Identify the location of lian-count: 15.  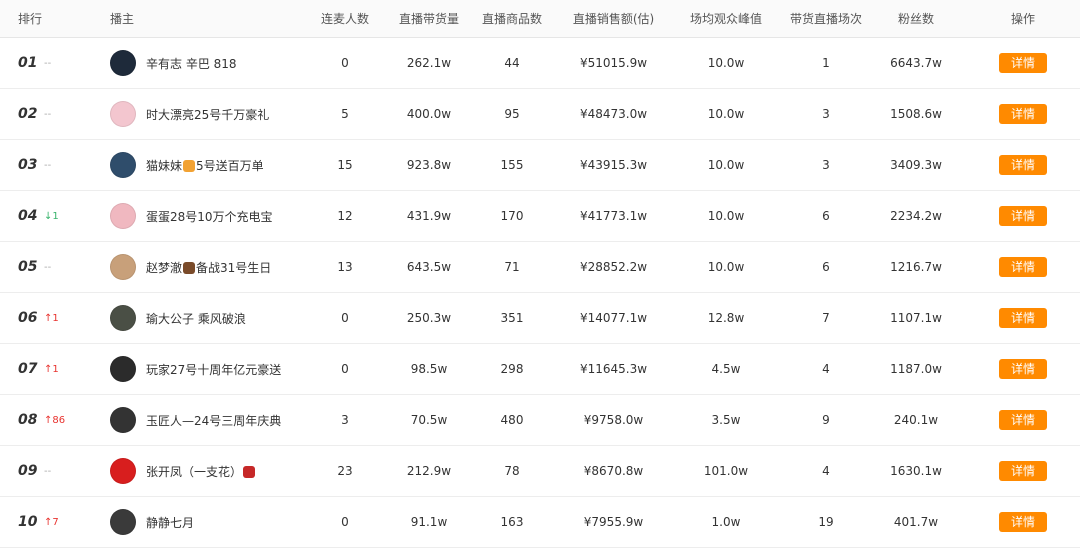
(345, 165).